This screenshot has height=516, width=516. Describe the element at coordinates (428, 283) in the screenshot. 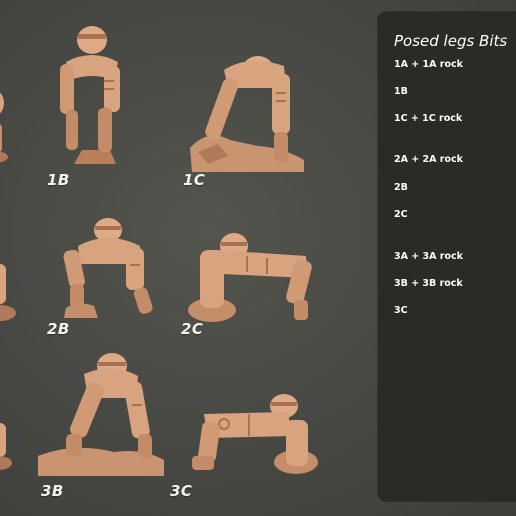

I see `parts-list-item: 3B + 3B rock` at that location.